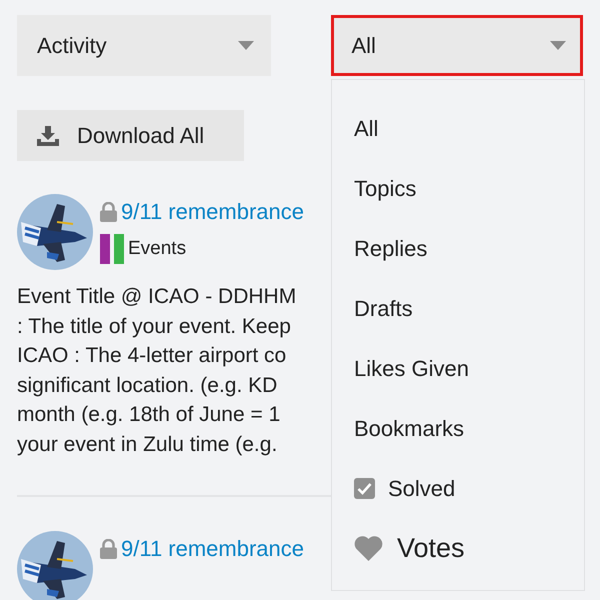  I want to click on post-excerpt-line: : The title of your event. Keep, so click(154, 327).